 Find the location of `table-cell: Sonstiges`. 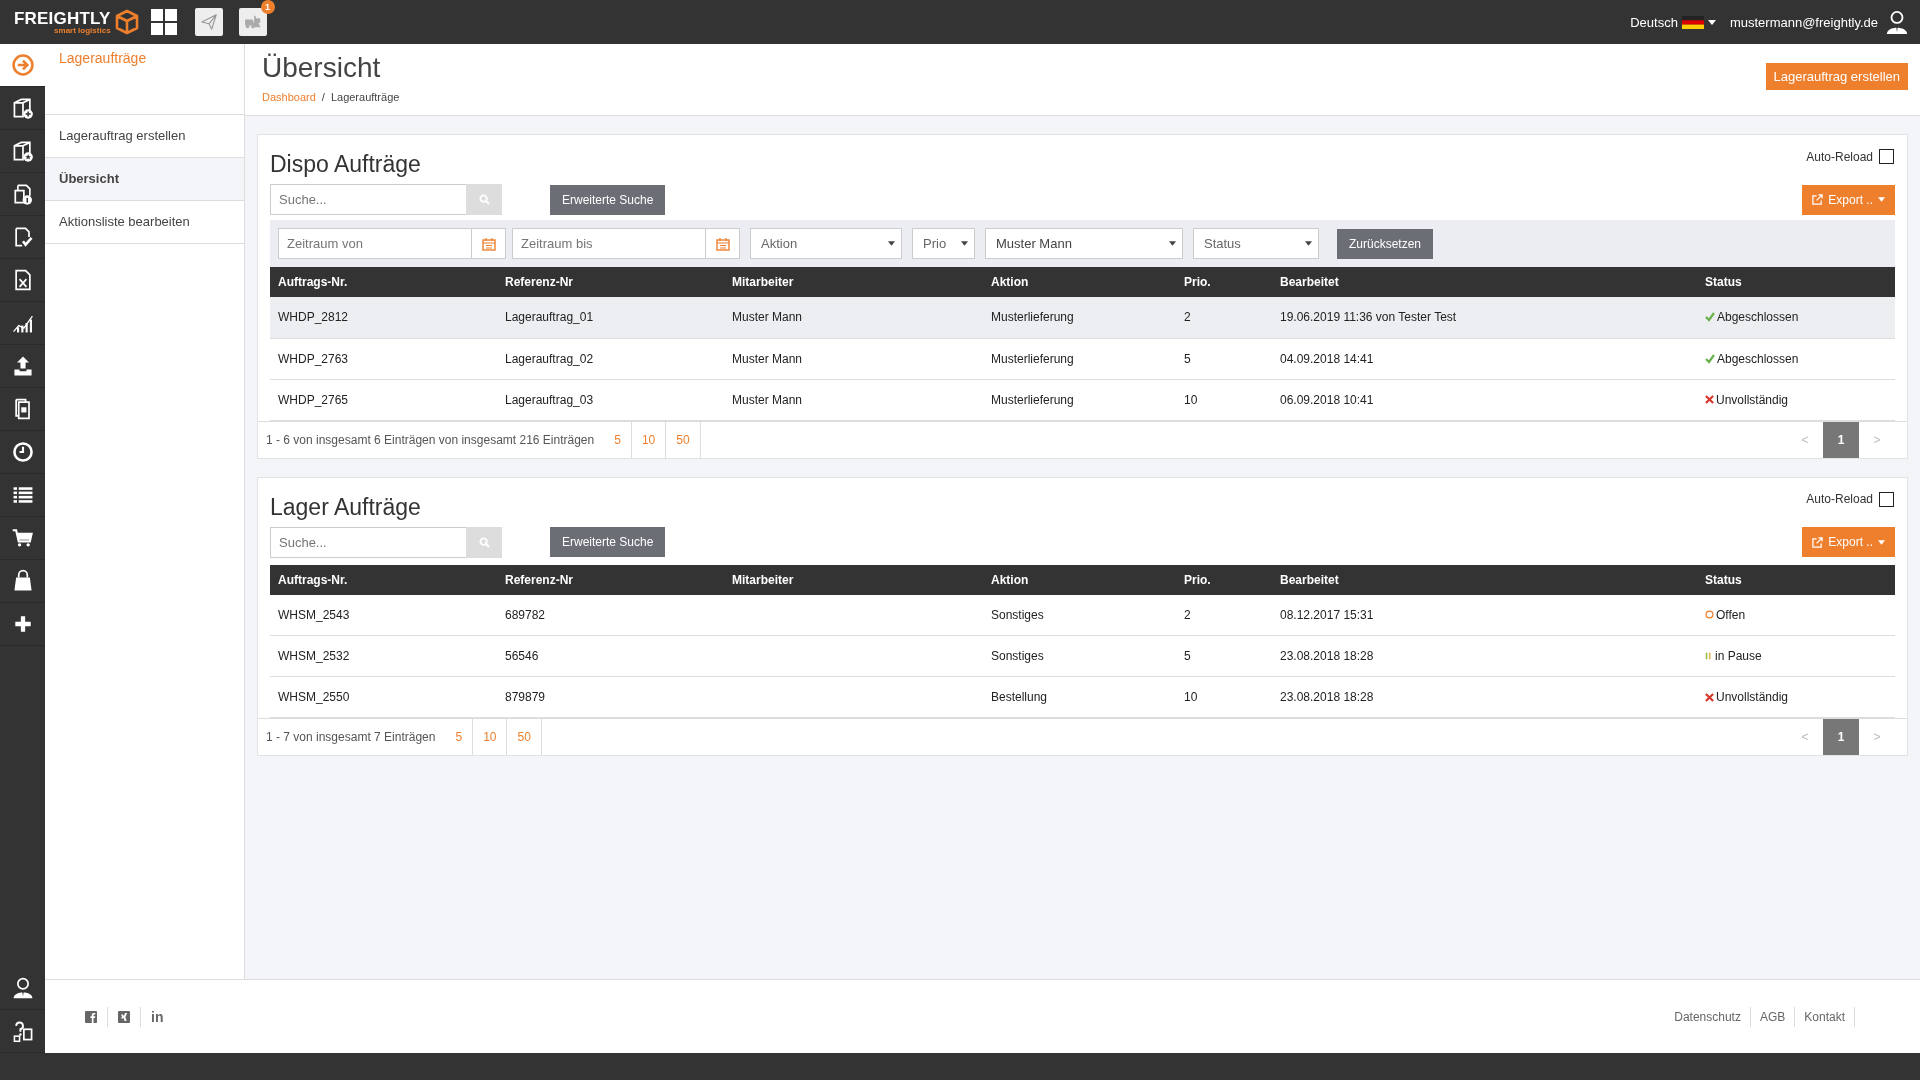

table-cell: Sonstiges is located at coordinates (1079, 656).